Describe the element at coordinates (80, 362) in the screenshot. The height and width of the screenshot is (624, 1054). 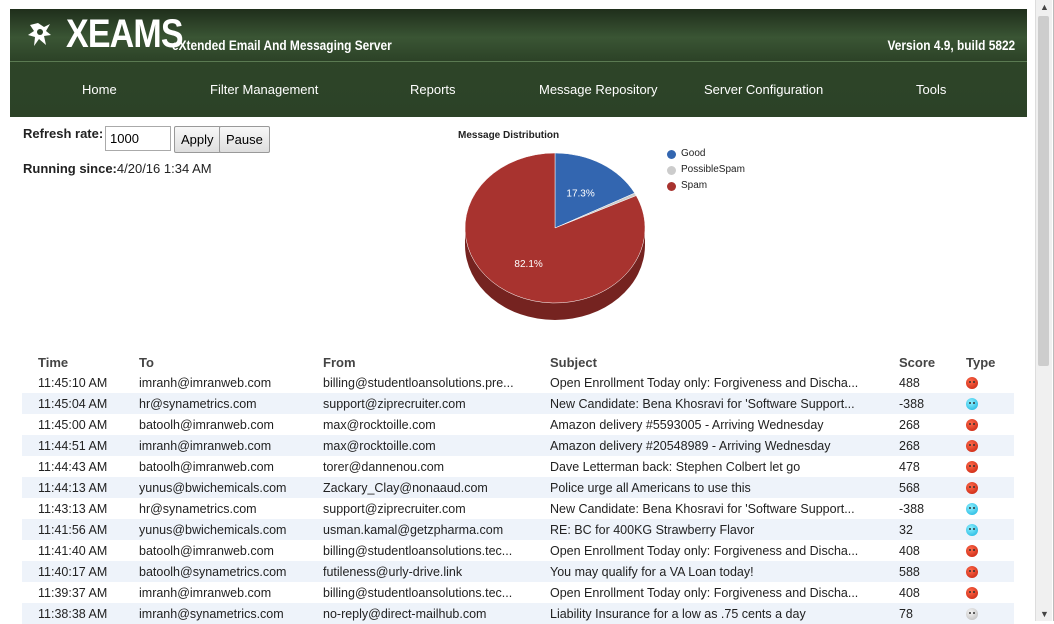
I see `col-time: Time` at that location.